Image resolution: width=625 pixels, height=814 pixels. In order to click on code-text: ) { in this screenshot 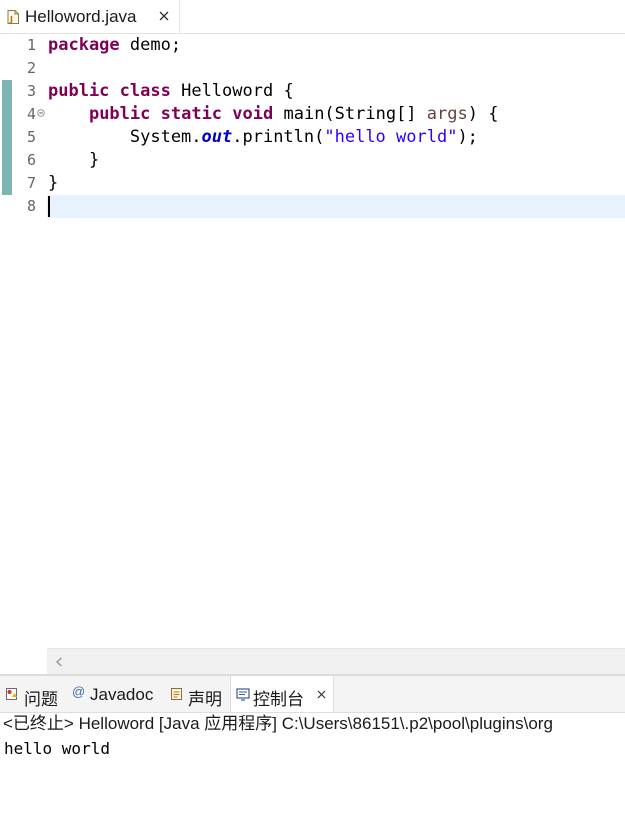, I will do `click(483, 114)`.